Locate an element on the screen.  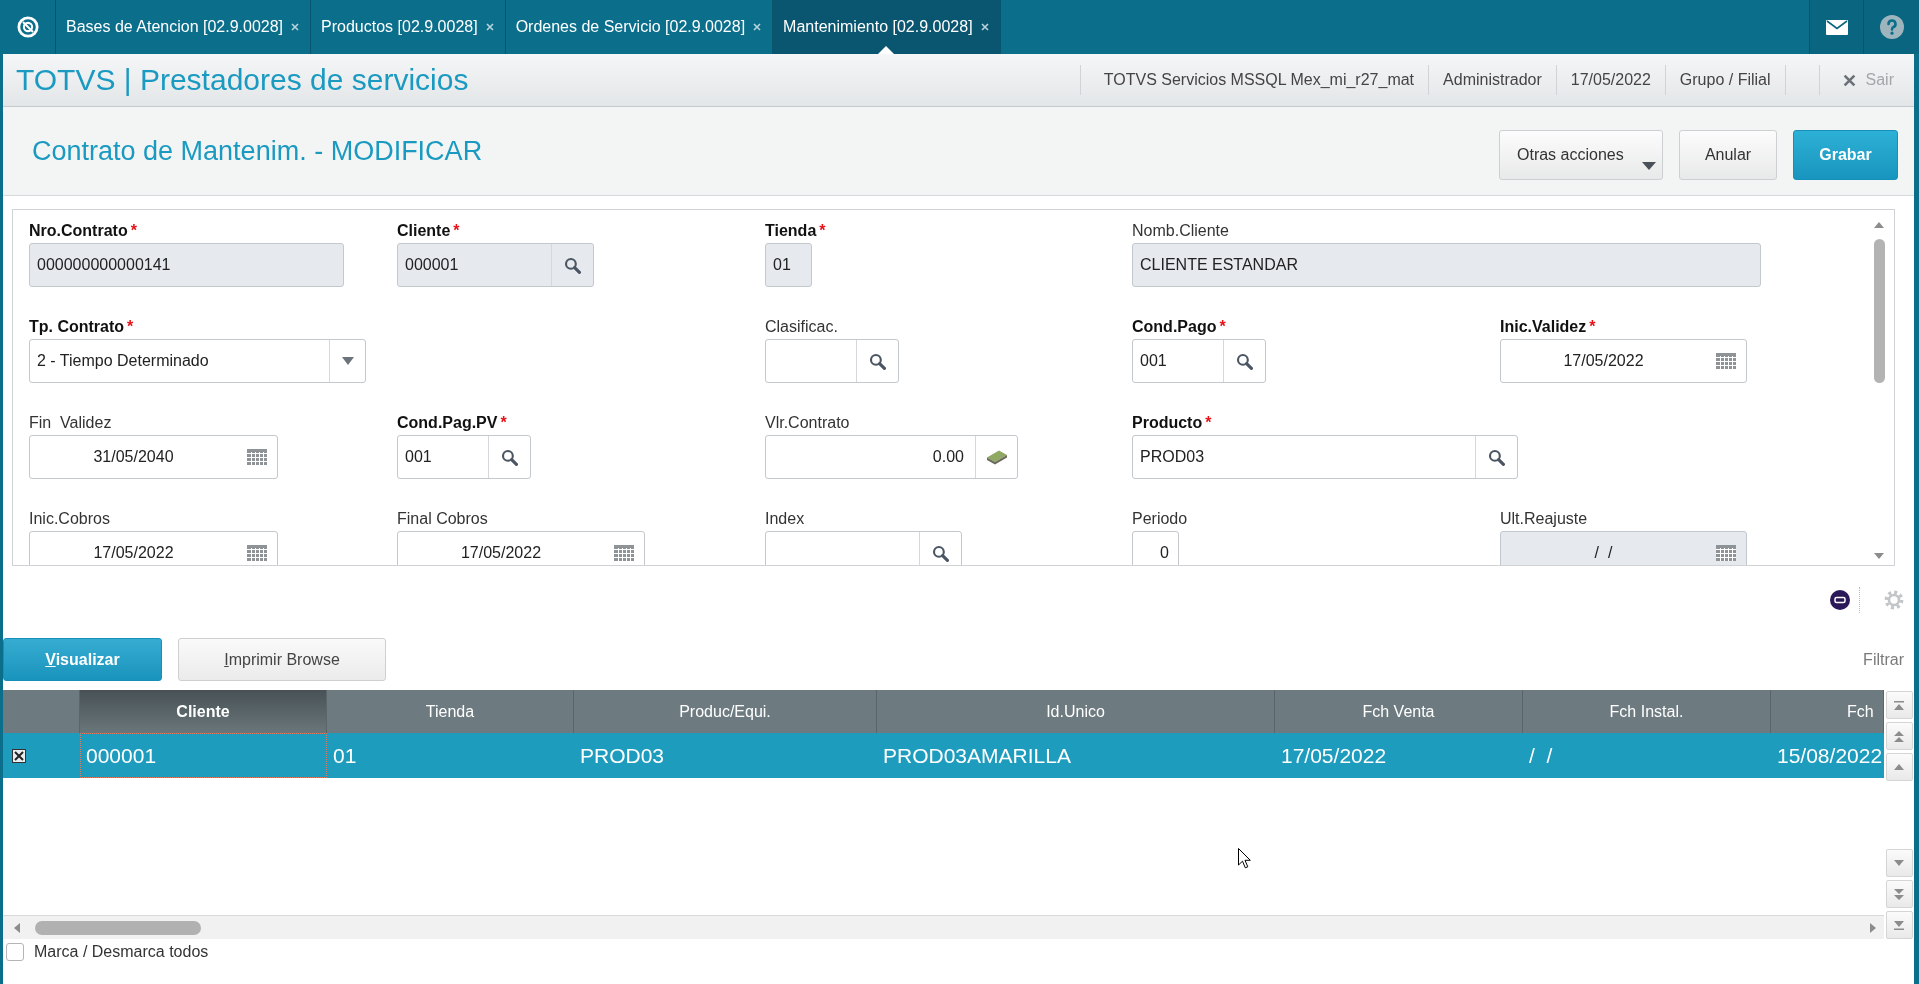
field-label: Cond.Pago * is located at coordinates (1179, 327).